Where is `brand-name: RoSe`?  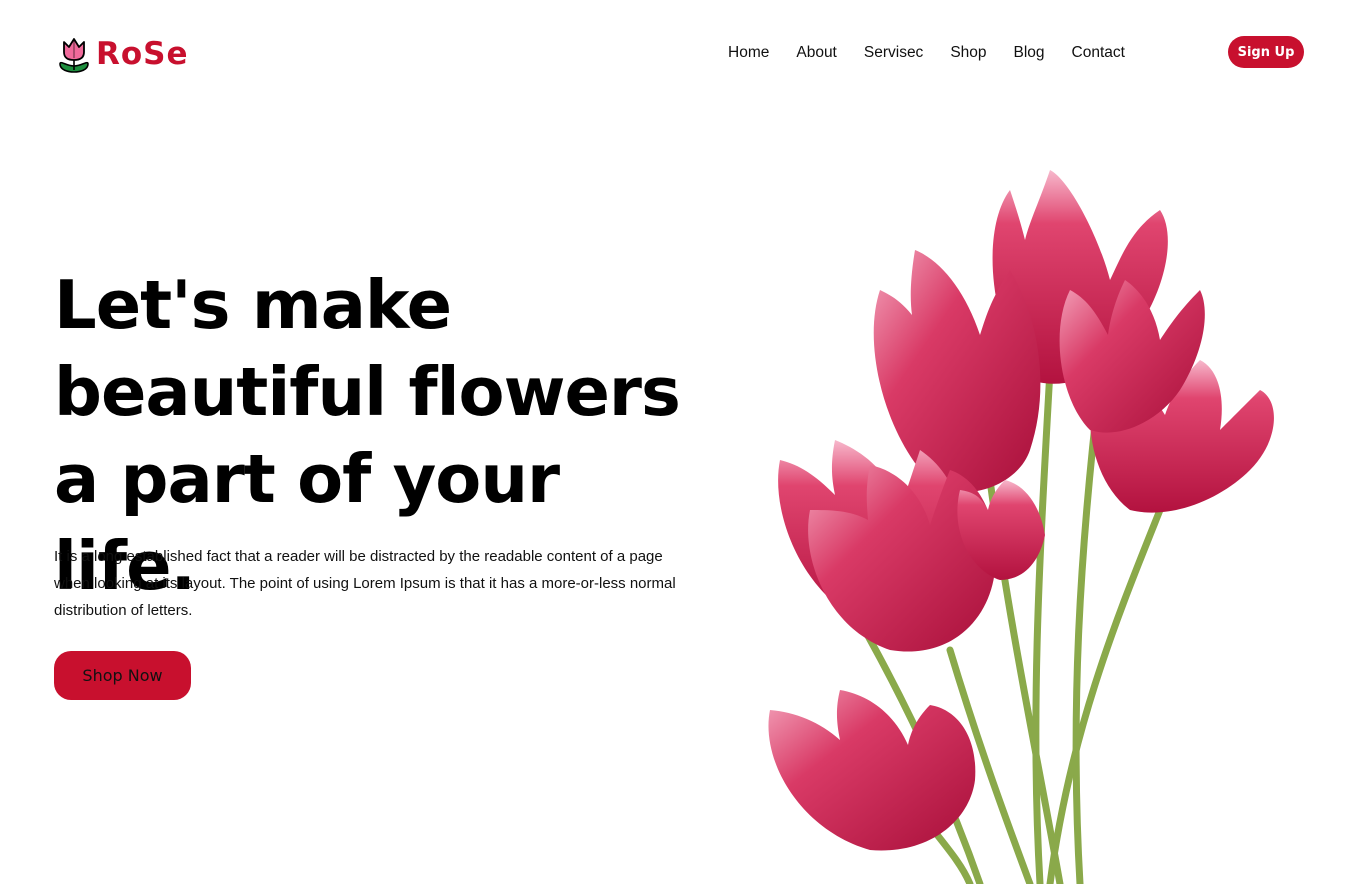 brand-name: RoSe is located at coordinates (142, 53).